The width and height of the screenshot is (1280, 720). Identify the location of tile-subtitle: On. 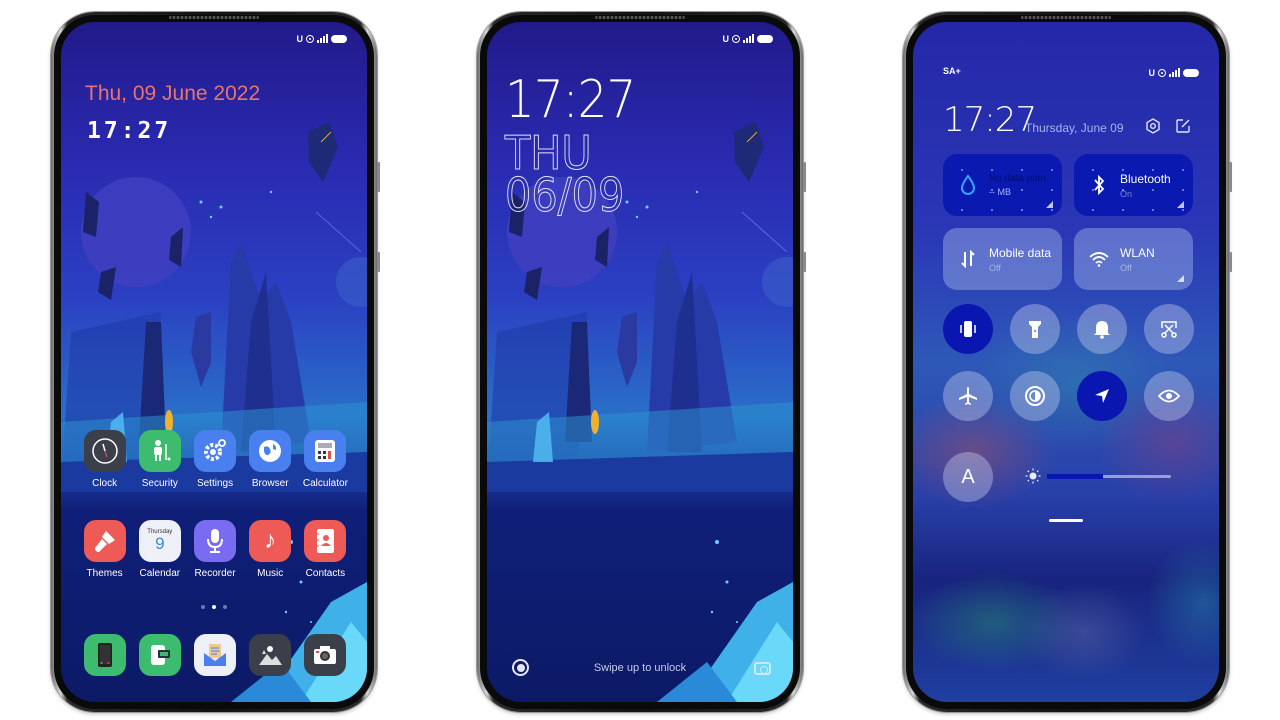
(1126, 193).